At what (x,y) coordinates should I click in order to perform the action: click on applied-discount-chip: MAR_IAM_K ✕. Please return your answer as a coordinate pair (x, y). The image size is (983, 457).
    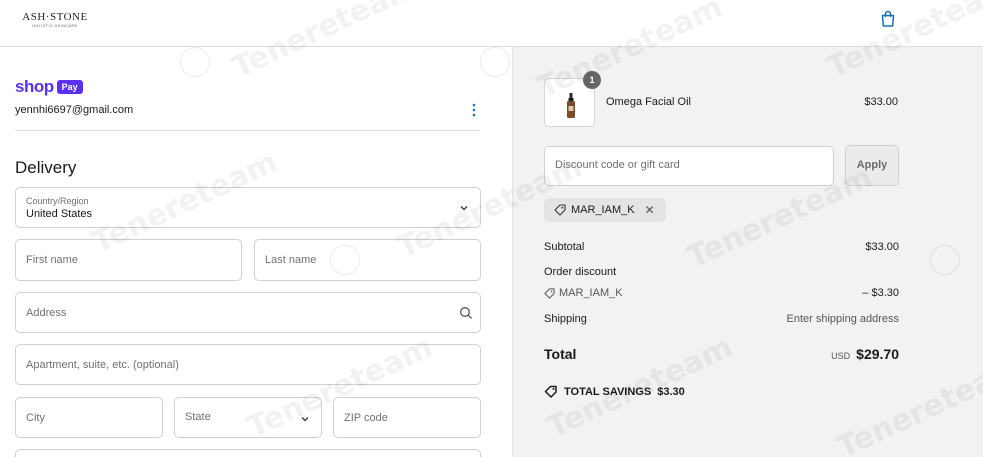
    Looking at the image, I should click on (605, 210).